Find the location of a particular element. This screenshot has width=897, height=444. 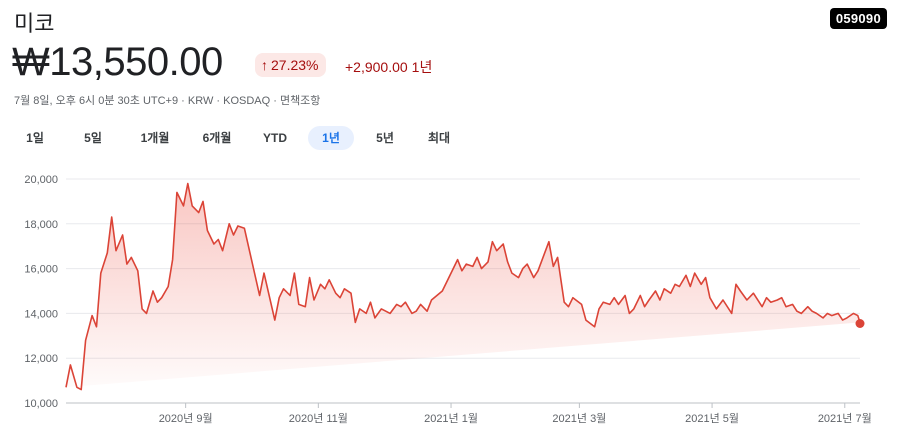

x-tick-label: 2021년 7월 is located at coordinates (845, 418).